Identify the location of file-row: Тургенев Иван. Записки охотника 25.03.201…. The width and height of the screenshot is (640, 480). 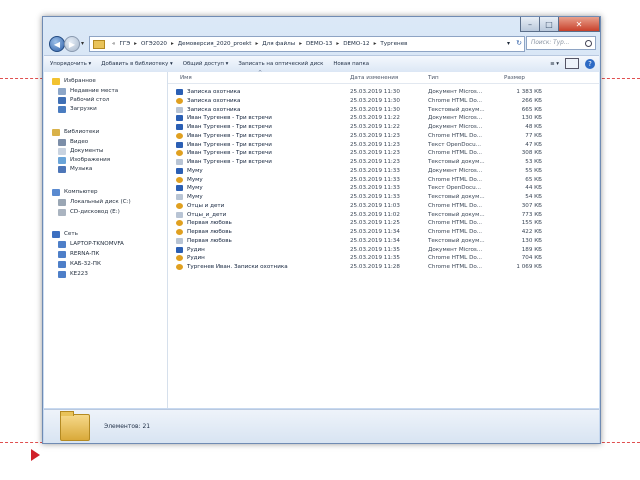
(383, 267).